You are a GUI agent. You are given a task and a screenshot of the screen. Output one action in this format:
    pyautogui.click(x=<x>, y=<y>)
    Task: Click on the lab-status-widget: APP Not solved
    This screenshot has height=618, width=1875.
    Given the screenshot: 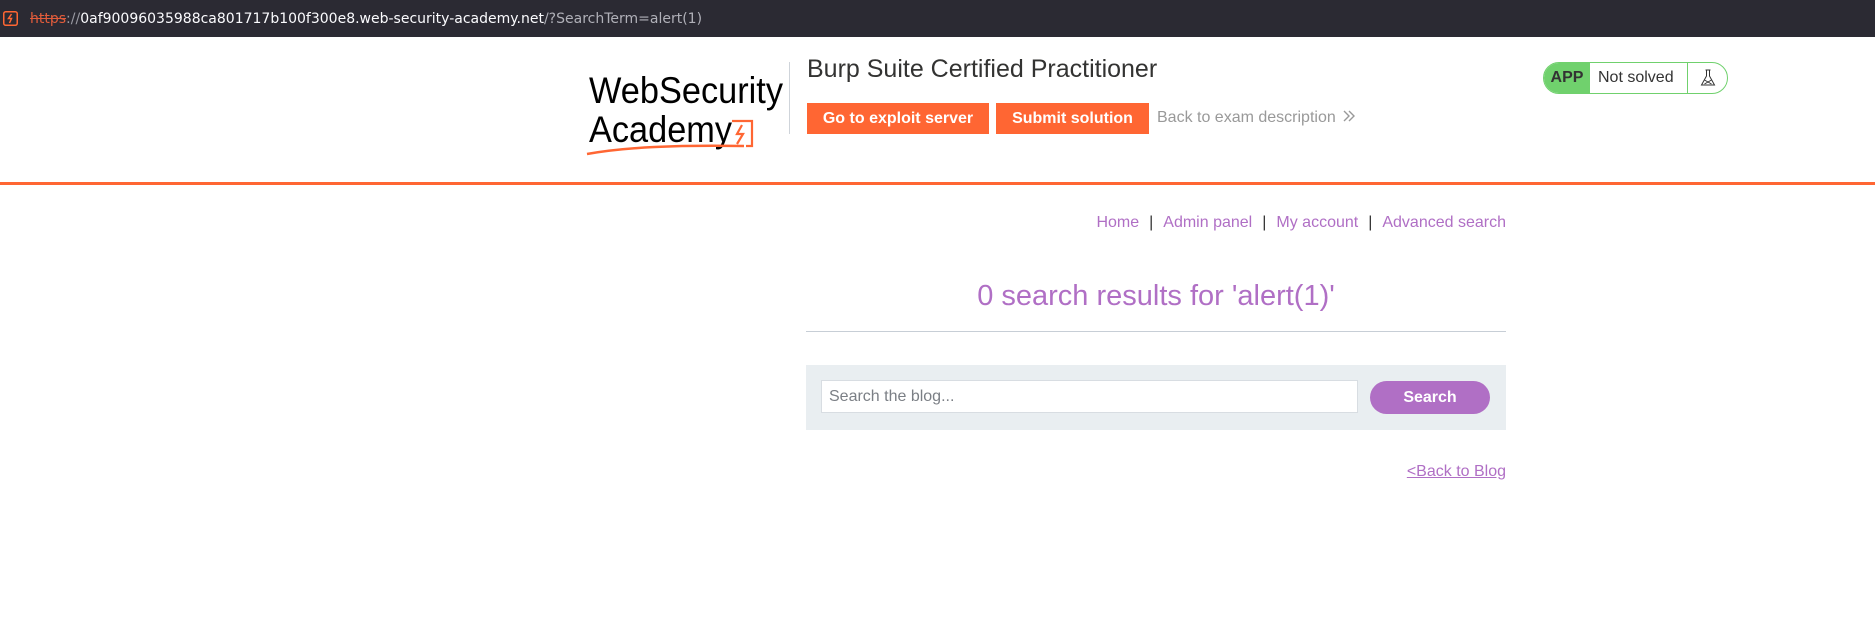 What is the action you would take?
    pyautogui.click(x=1635, y=78)
    